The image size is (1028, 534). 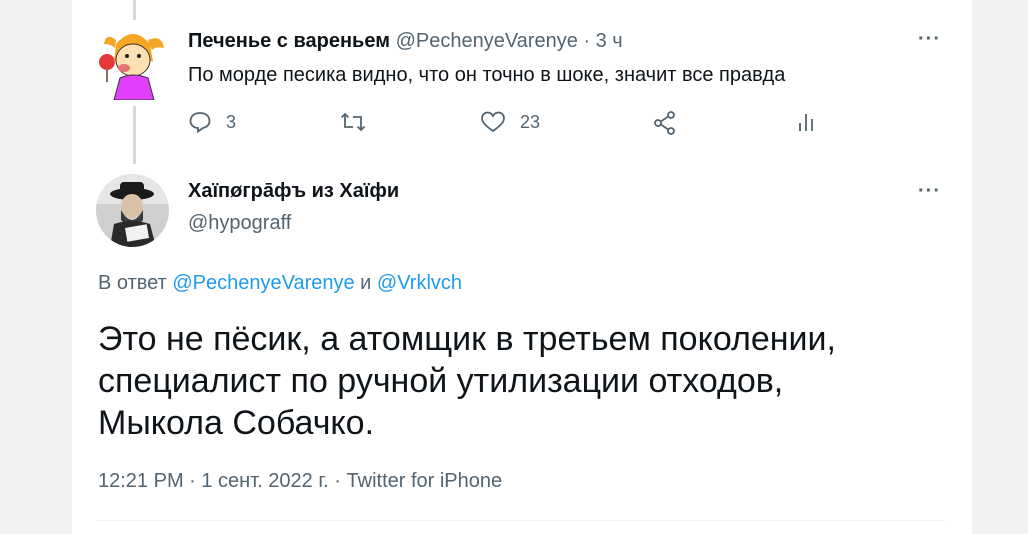 I want to click on reply-action-bar: 3 23, so click(x=508, y=125).